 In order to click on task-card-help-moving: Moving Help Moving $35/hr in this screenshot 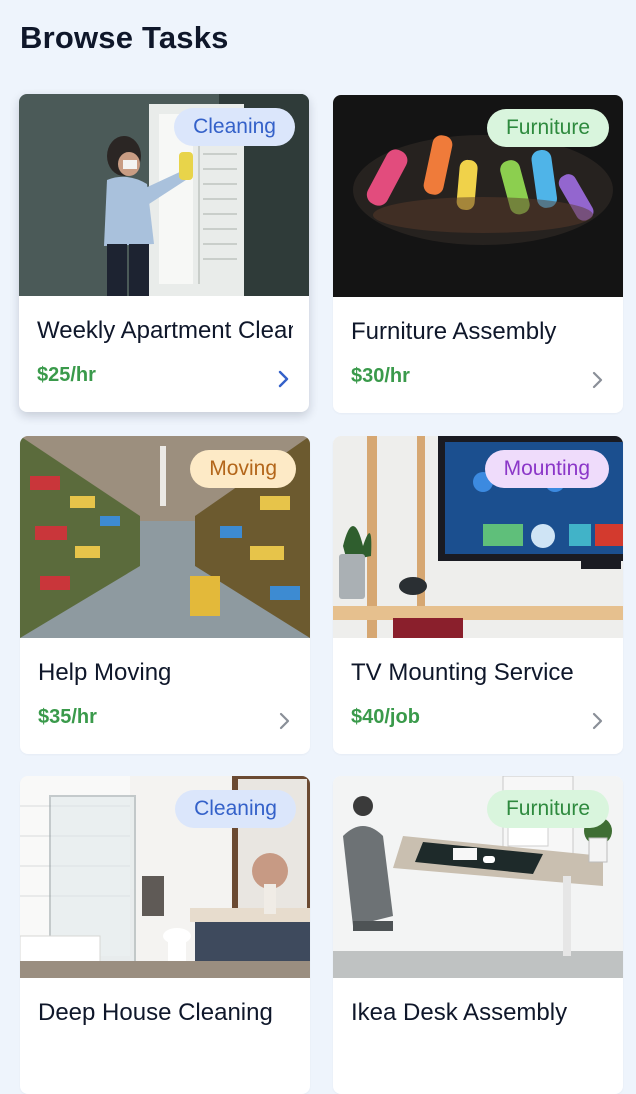, I will do `click(165, 595)`.